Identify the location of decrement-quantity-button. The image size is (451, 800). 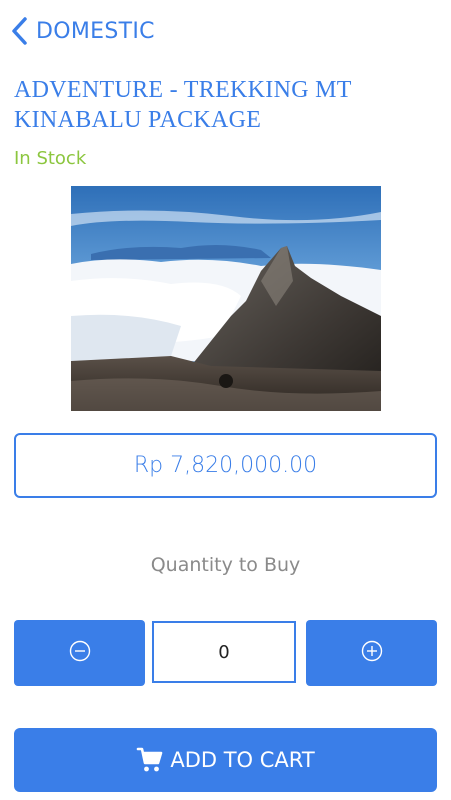
(79, 653).